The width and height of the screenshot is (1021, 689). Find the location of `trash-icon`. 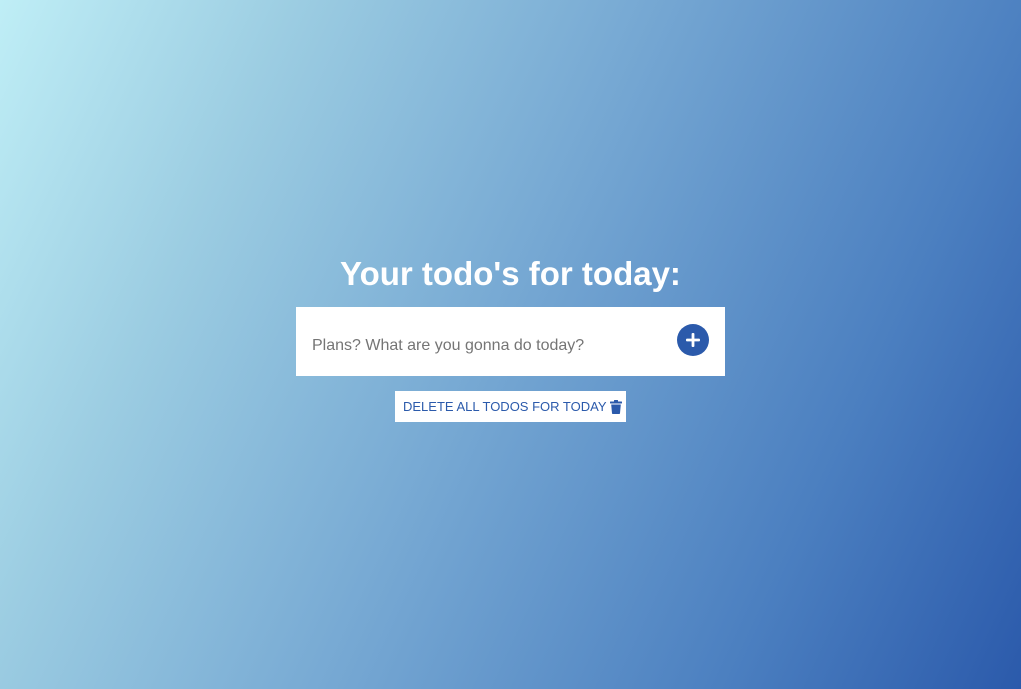

trash-icon is located at coordinates (615, 406).